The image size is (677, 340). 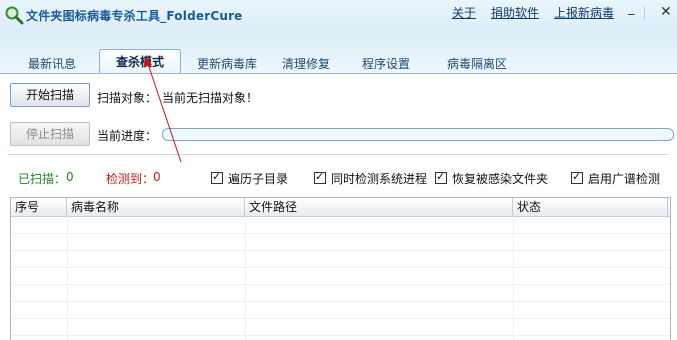 What do you see at coordinates (464, 12) in the screenshot?
I see `about-link: 关于` at bounding box center [464, 12].